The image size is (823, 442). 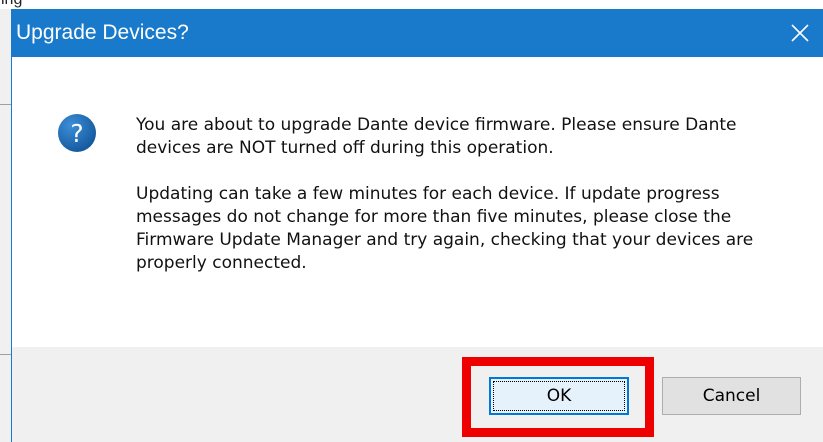 I want to click on ok-button: OK, so click(x=559, y=396).